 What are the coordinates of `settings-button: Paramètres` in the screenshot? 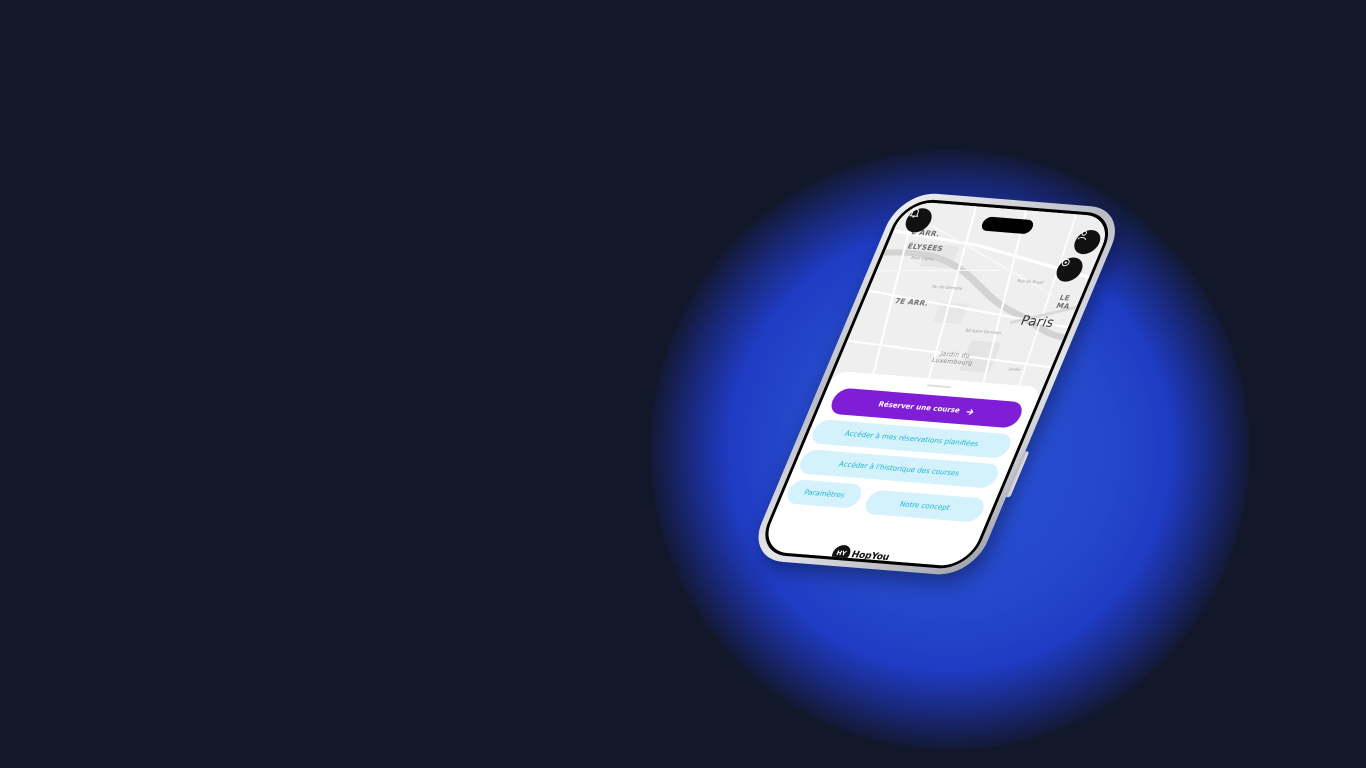 It's located at (824, 494).